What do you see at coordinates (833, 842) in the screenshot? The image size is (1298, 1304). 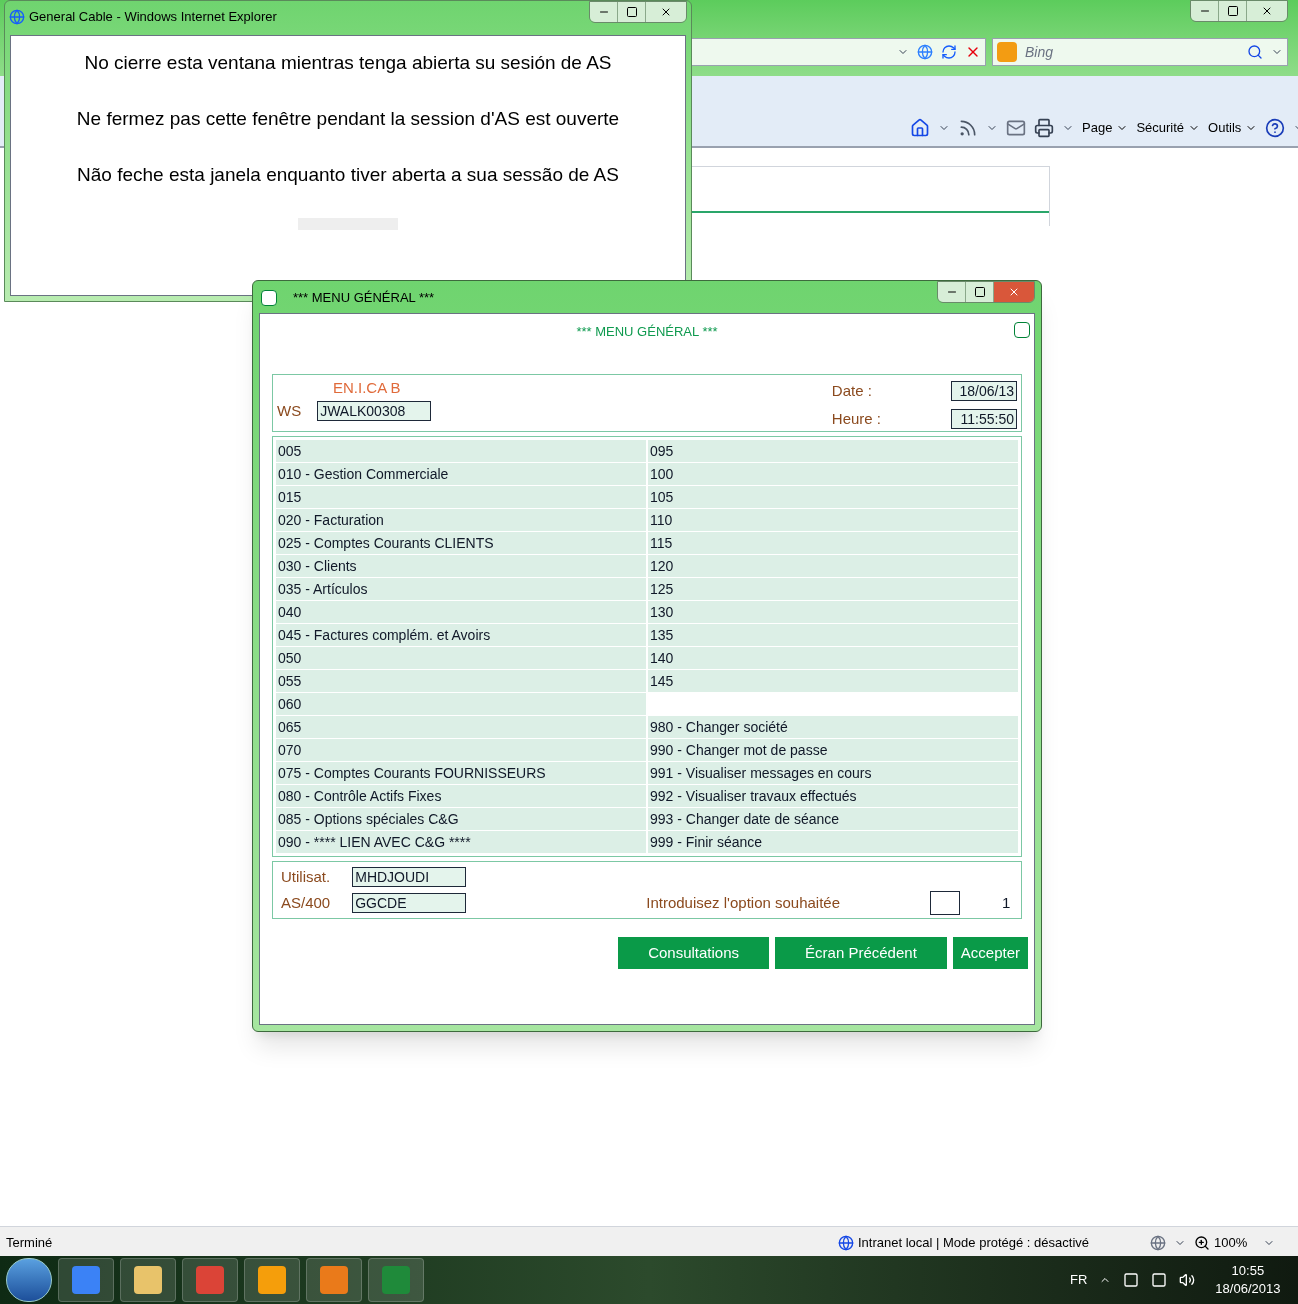 I see `menu-option: 999 - Finir séance` at bounding box center [833, 842].